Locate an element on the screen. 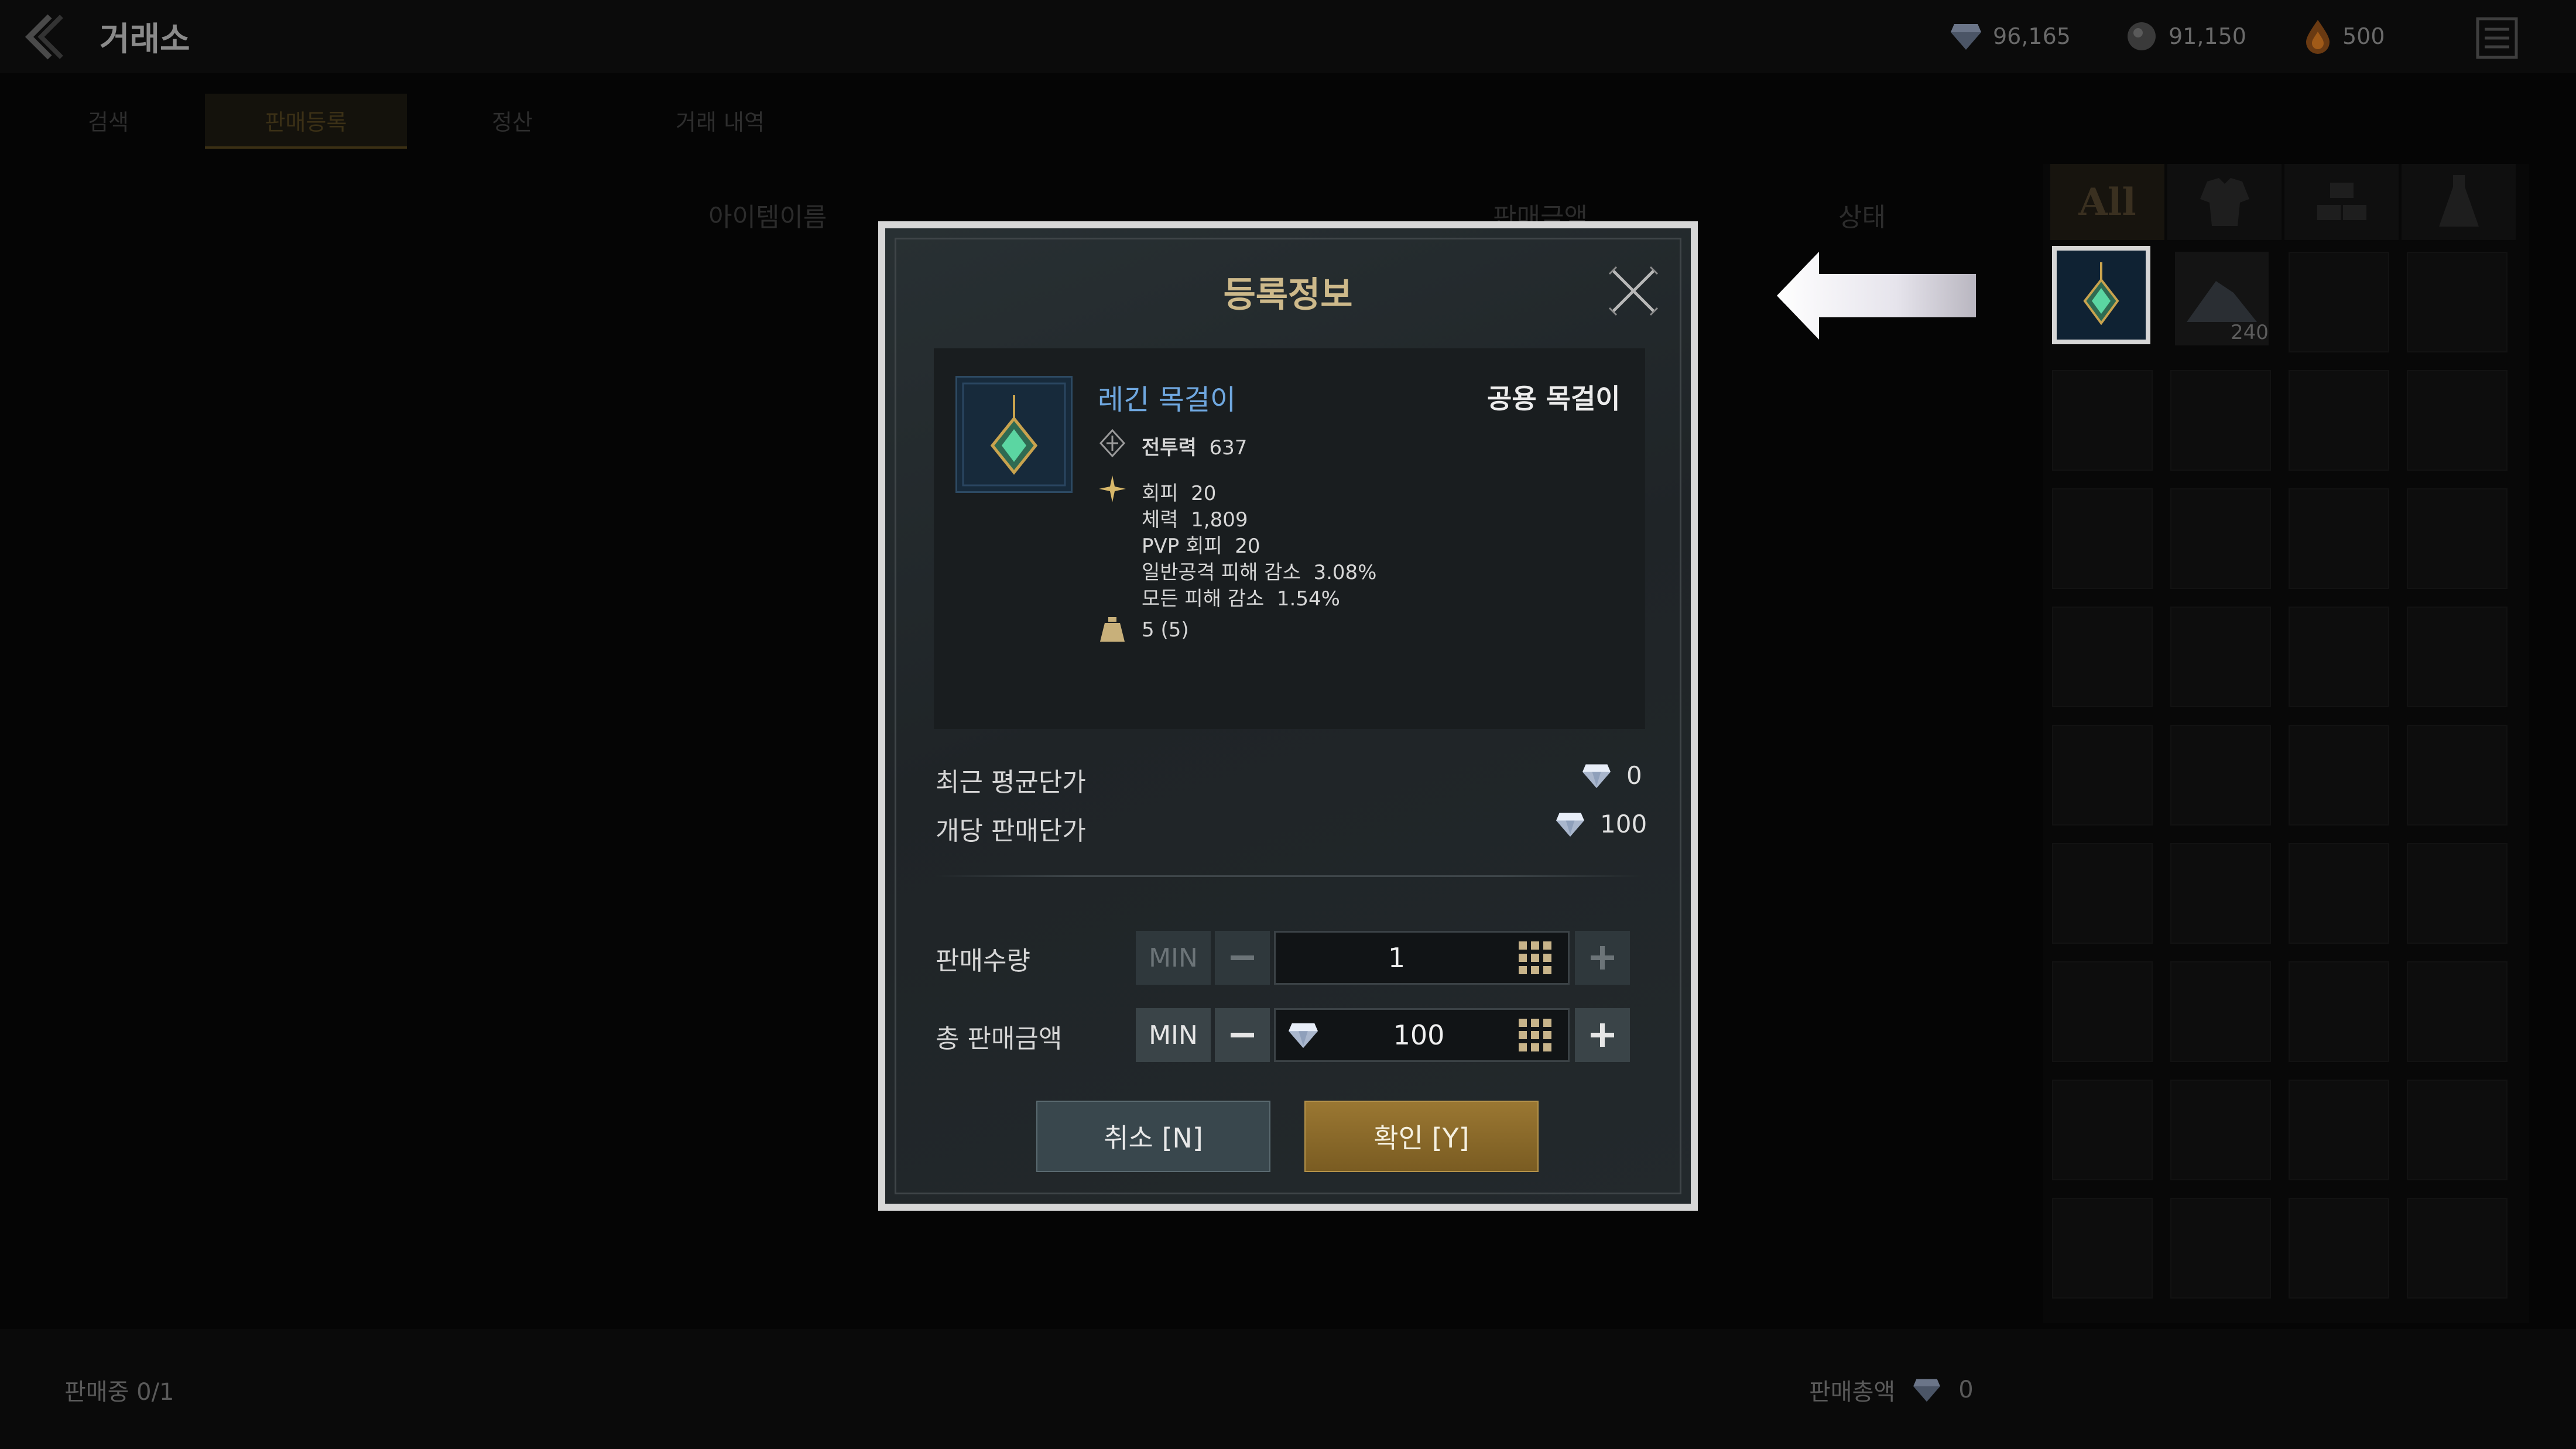 Image resolution: width=2576 pixels, height=1449 pixels. ingots-icon is located at coordinates (2341, 201).